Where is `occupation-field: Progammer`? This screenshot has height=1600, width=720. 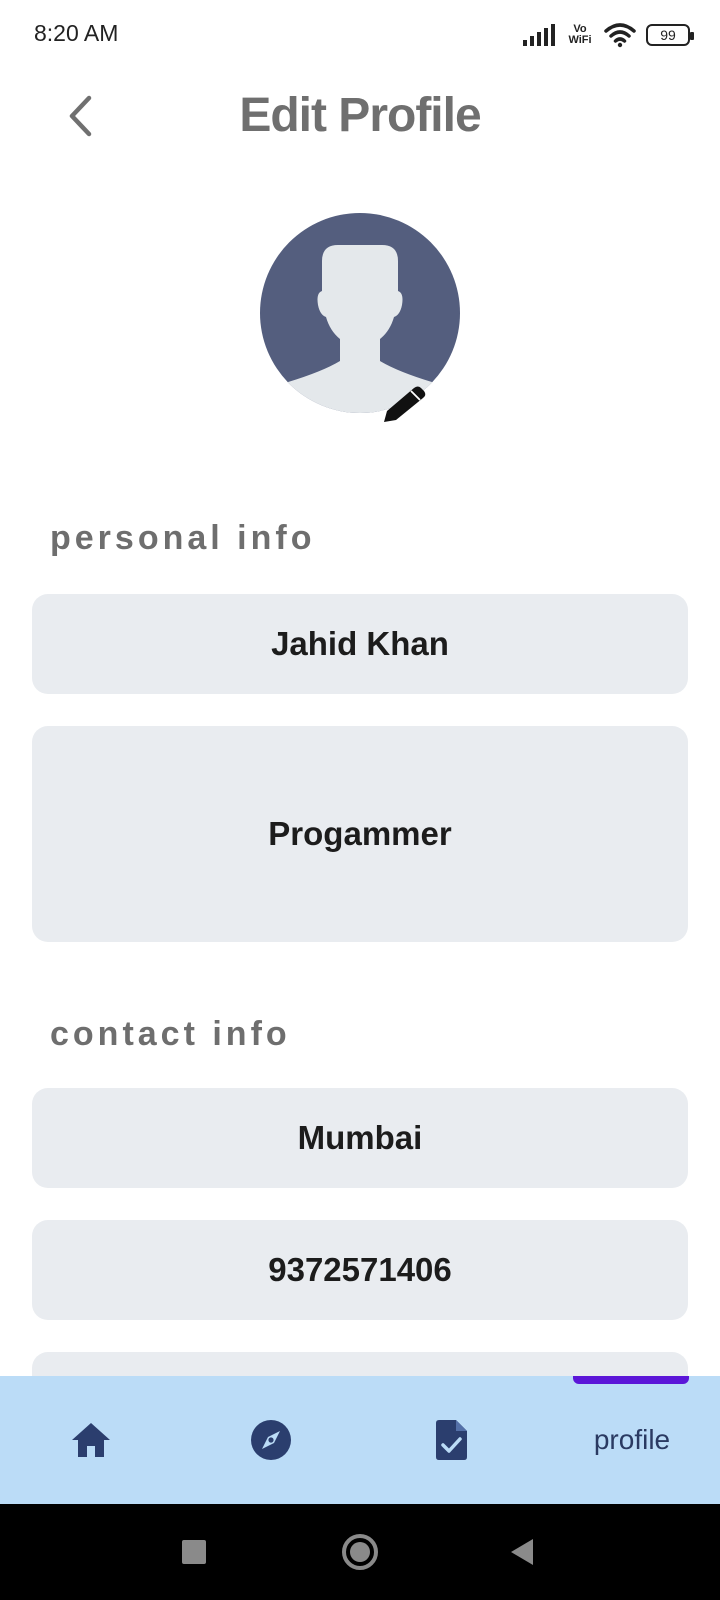 occupation-field: Progammer is located at coordinates (360, 834).